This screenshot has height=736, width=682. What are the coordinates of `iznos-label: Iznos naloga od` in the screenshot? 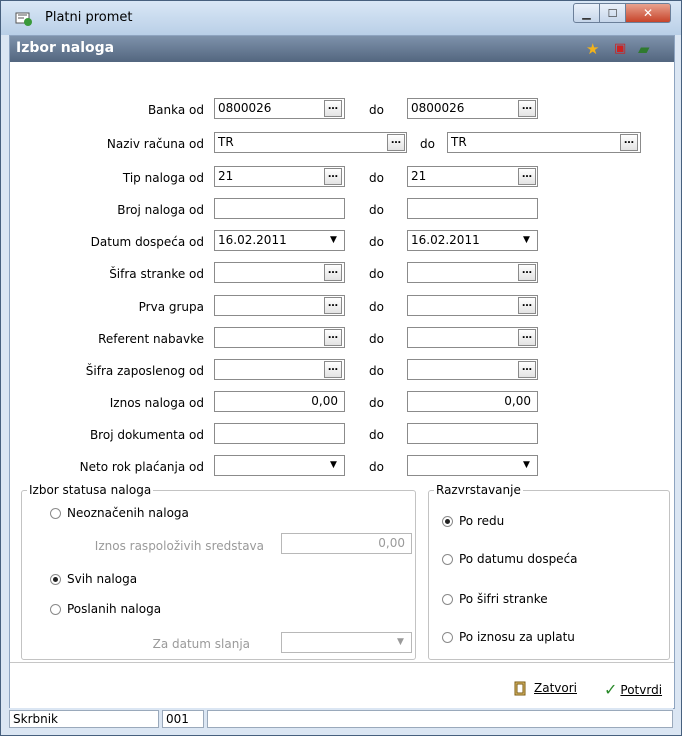 It's located at (156, 403).